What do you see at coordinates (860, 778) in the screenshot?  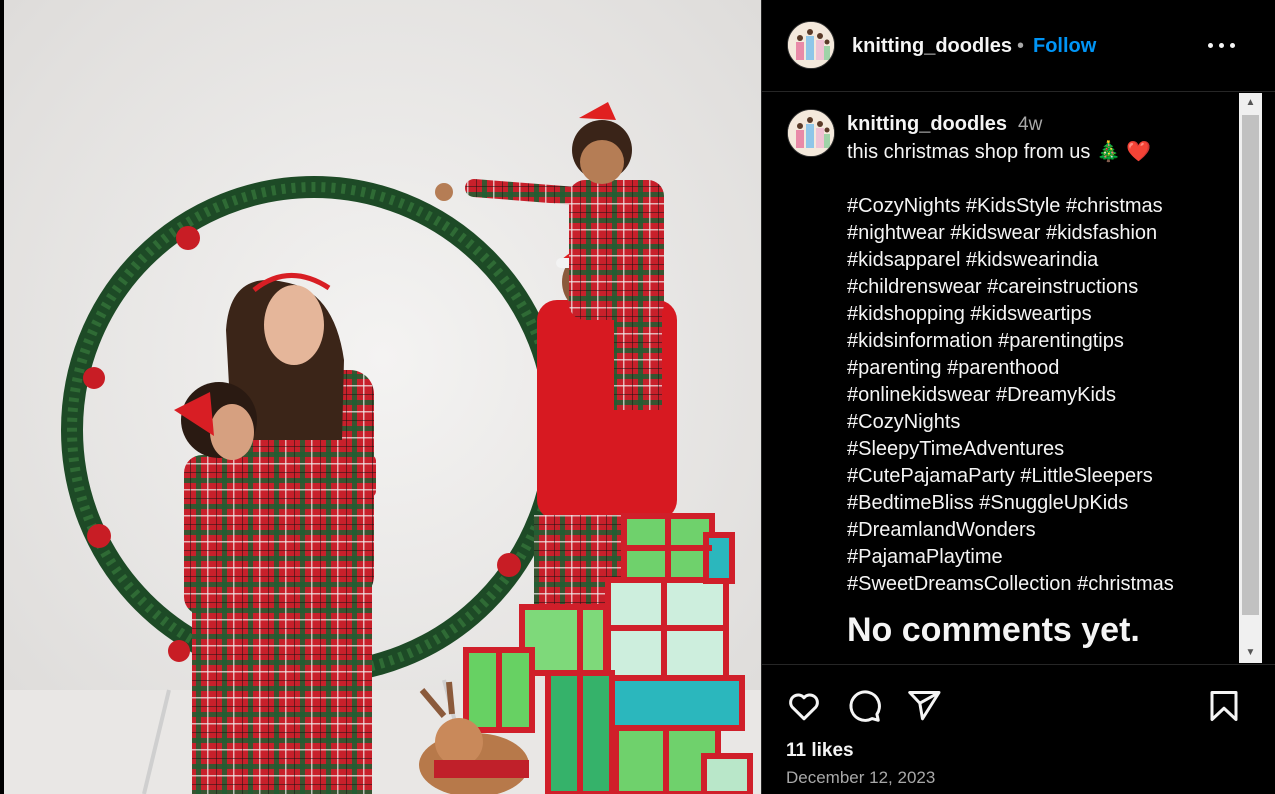 I see `post-date: December 12, 2023` at bounding box center [860, 778].